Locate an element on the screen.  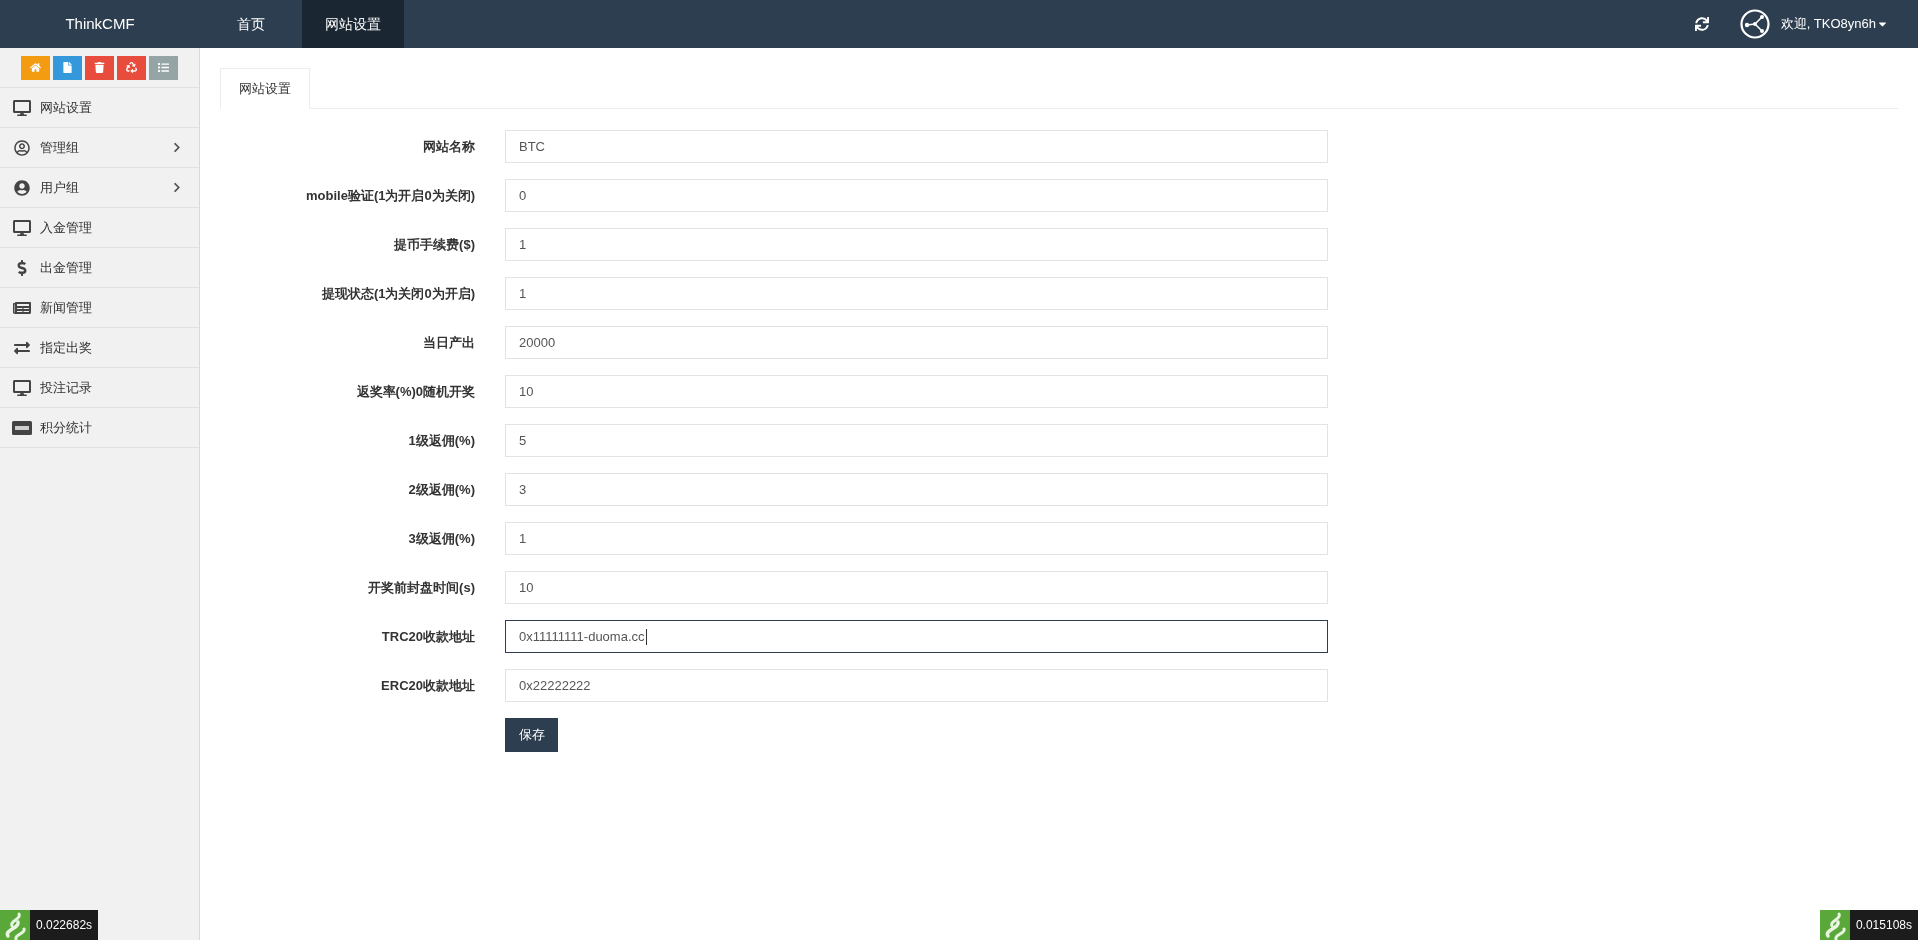
field-label: mobile验证(1为开启0为关闭) is located at coordinates (390, 195).